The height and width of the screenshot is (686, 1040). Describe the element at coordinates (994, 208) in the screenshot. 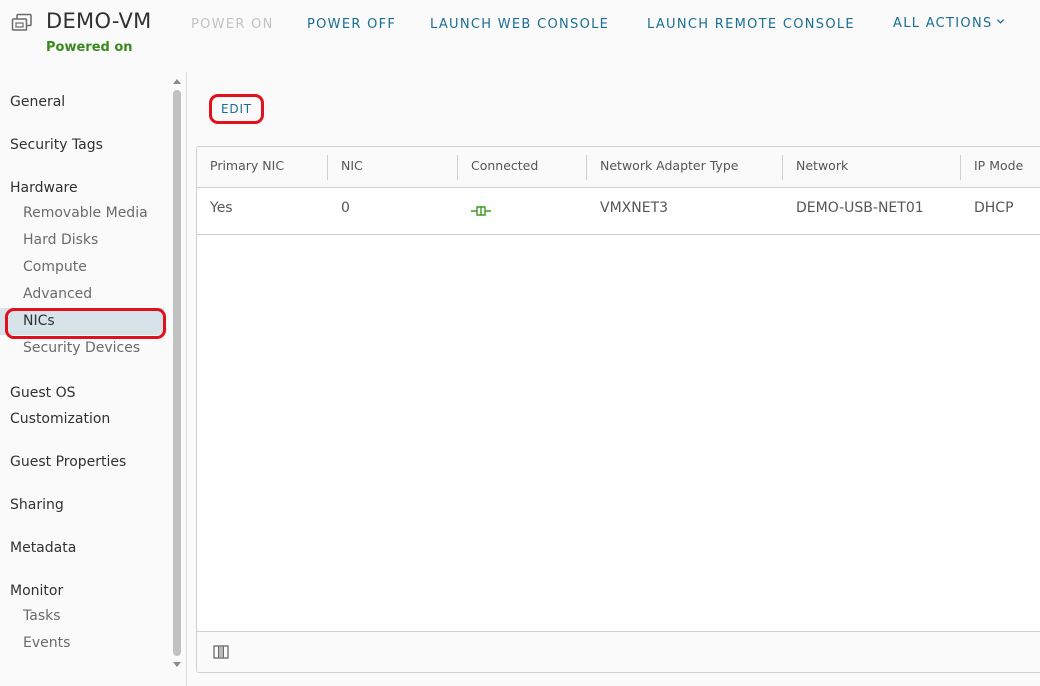

I see `cell-ip-mode: DHCP` at that location.